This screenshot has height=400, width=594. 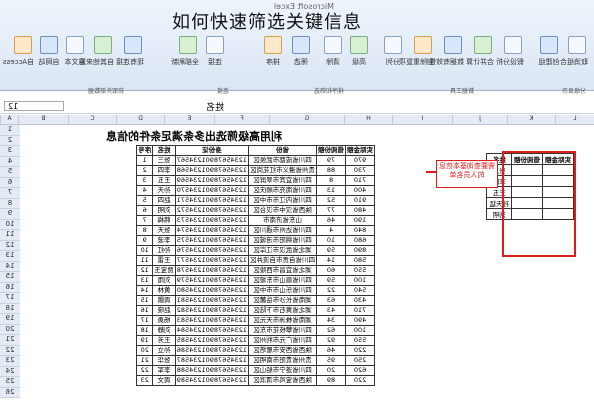 I want to click on column-header-l: L, so click(x=574, y=119).